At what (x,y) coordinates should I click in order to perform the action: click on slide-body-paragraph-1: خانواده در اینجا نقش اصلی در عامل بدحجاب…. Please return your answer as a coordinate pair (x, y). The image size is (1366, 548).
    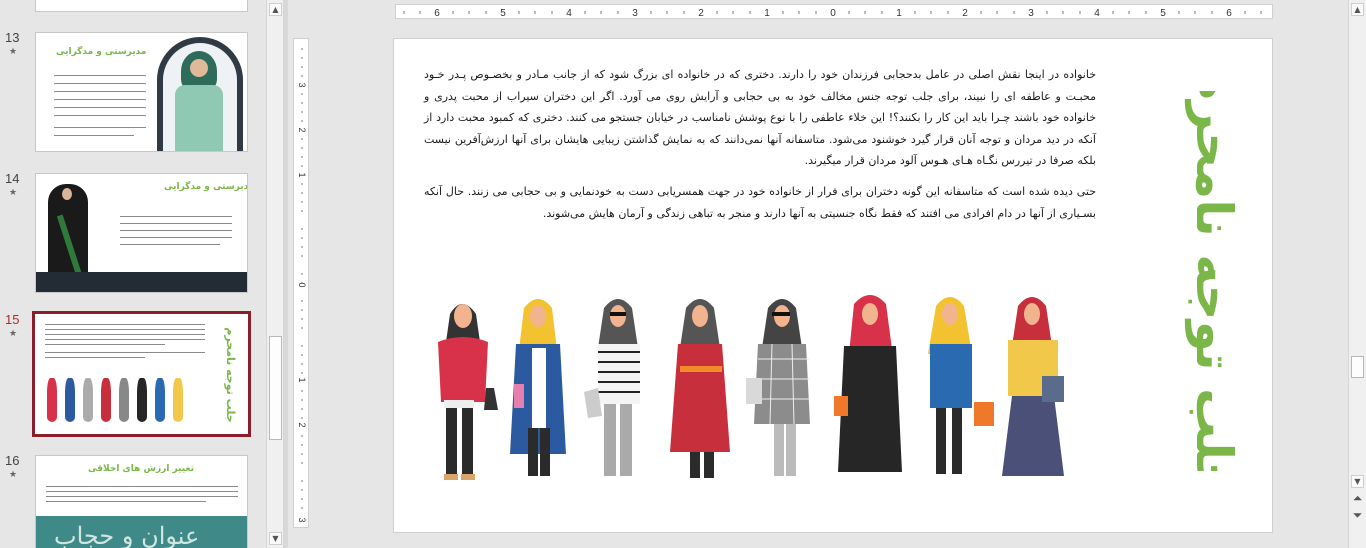
    Looking at the image, I should click on (760, 118).